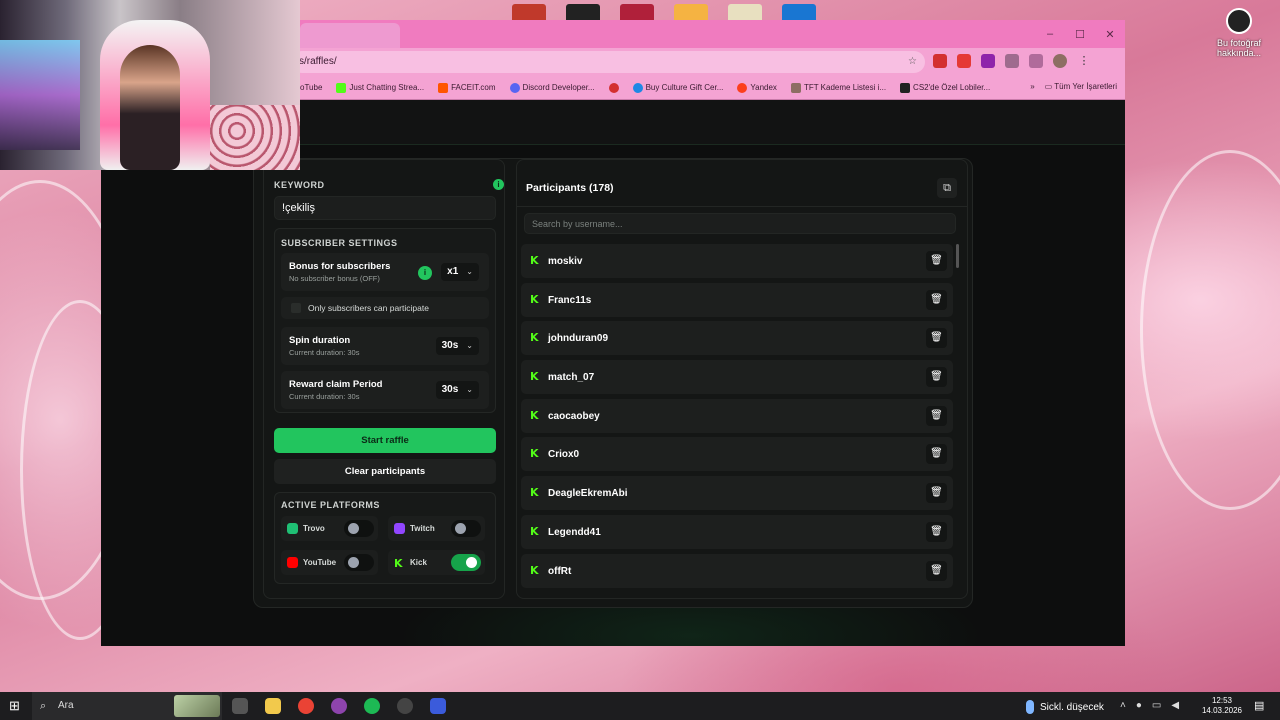 The height and width of the screenshot is (720, 1280). I want to click on taskbar-search: ⌕ Ara, so click(127, 706).